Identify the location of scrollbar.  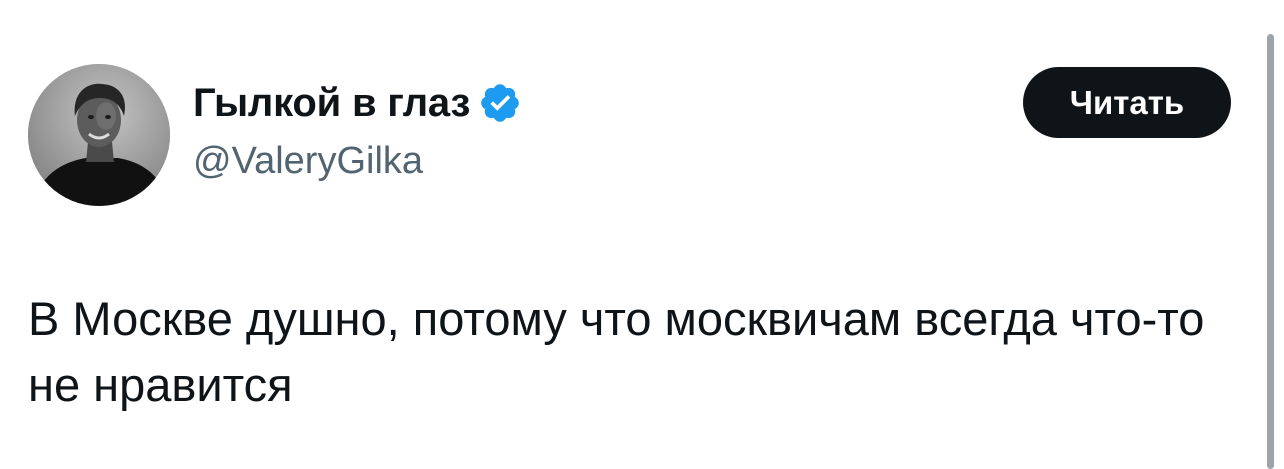
(1270, 251).